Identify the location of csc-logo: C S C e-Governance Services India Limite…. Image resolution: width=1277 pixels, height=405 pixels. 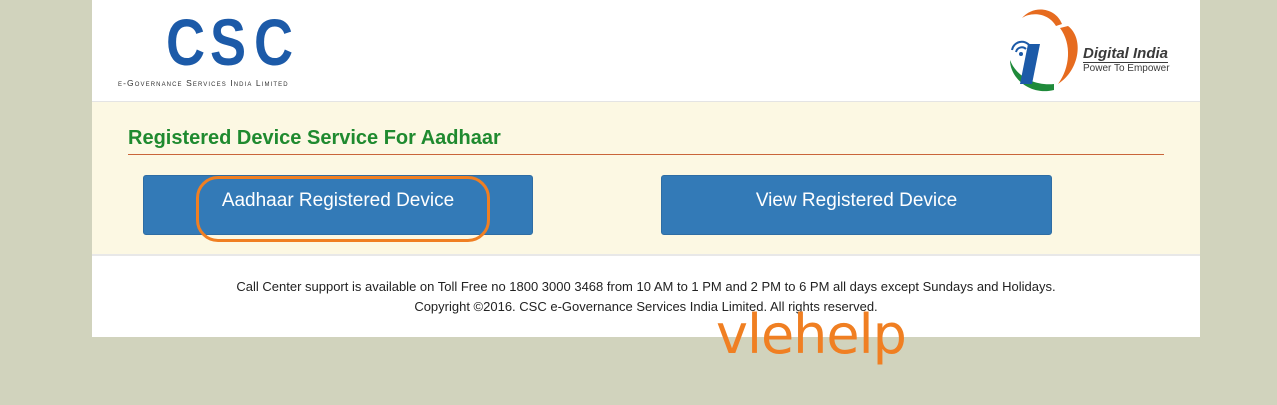
(228, 47).